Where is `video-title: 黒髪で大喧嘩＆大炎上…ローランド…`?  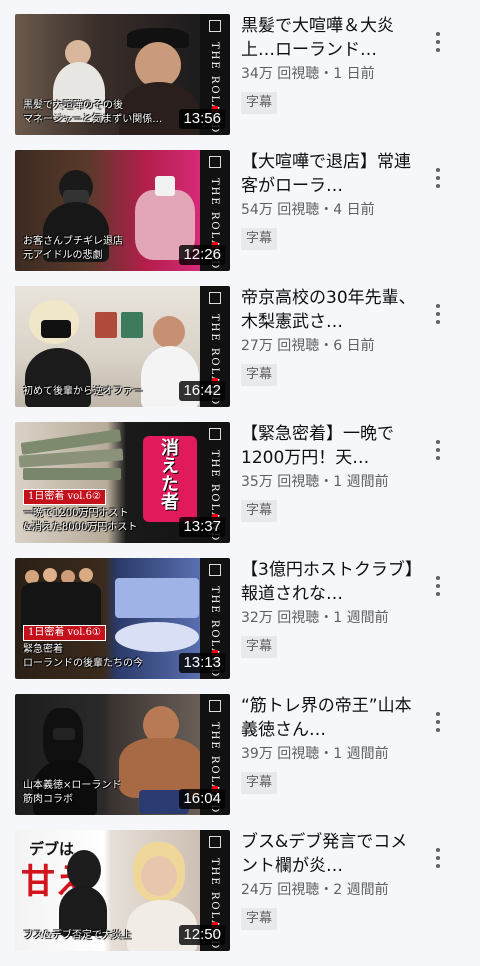
video-title: 黒髪で大喧嘩＆大炎上…ローランド… is located at coordinates (328, 38).